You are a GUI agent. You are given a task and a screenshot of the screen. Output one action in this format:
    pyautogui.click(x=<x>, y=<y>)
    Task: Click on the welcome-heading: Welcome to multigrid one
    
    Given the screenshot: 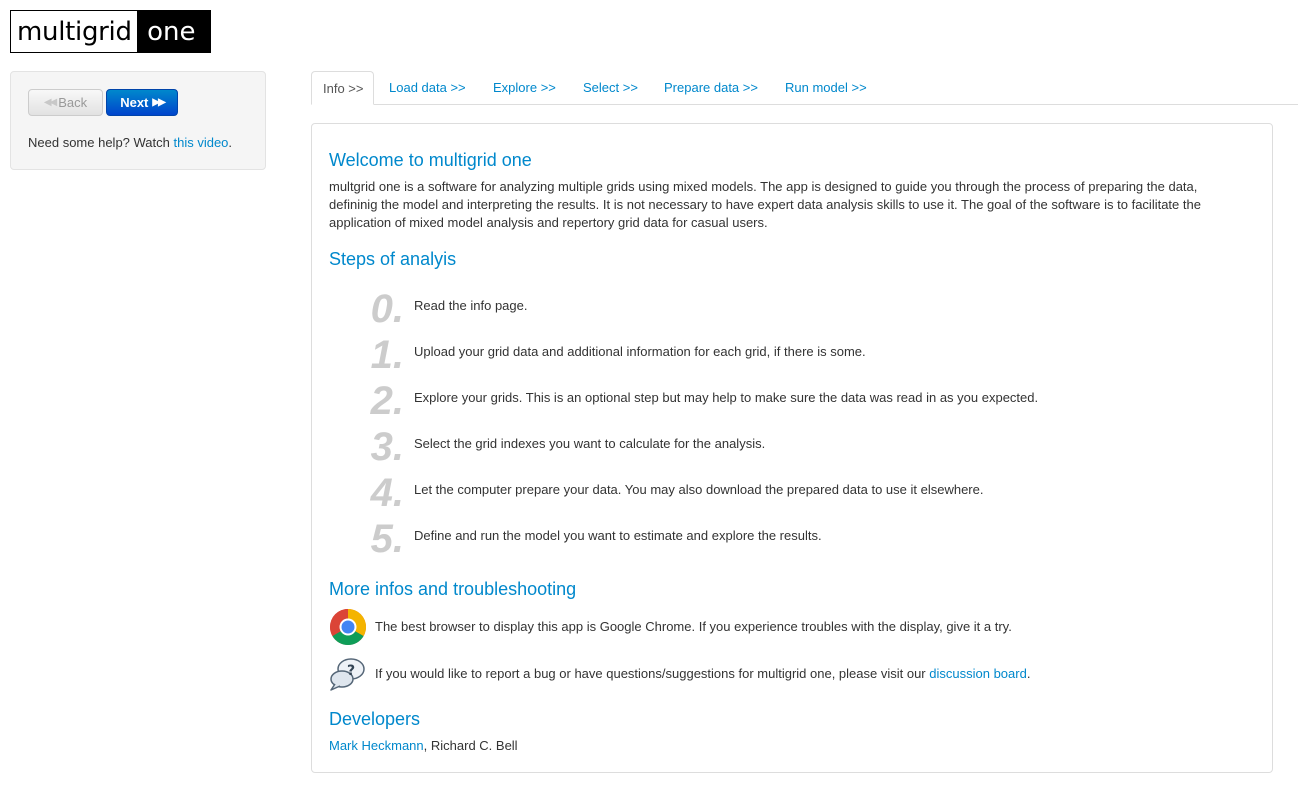 What is the action you would take?
    pyautogui.click(x=430, y=160)
    